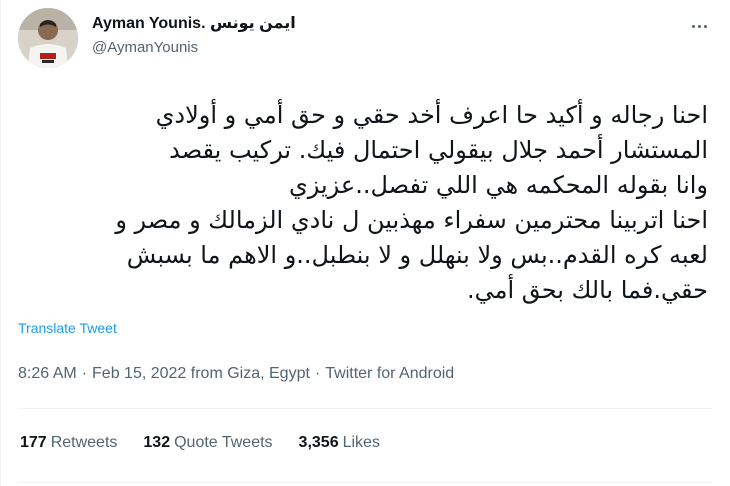  Describe the element at coordinates (194, 24) in the screenshot. I see `display-name: Ayman Younis. ايمن يونس` at that location.